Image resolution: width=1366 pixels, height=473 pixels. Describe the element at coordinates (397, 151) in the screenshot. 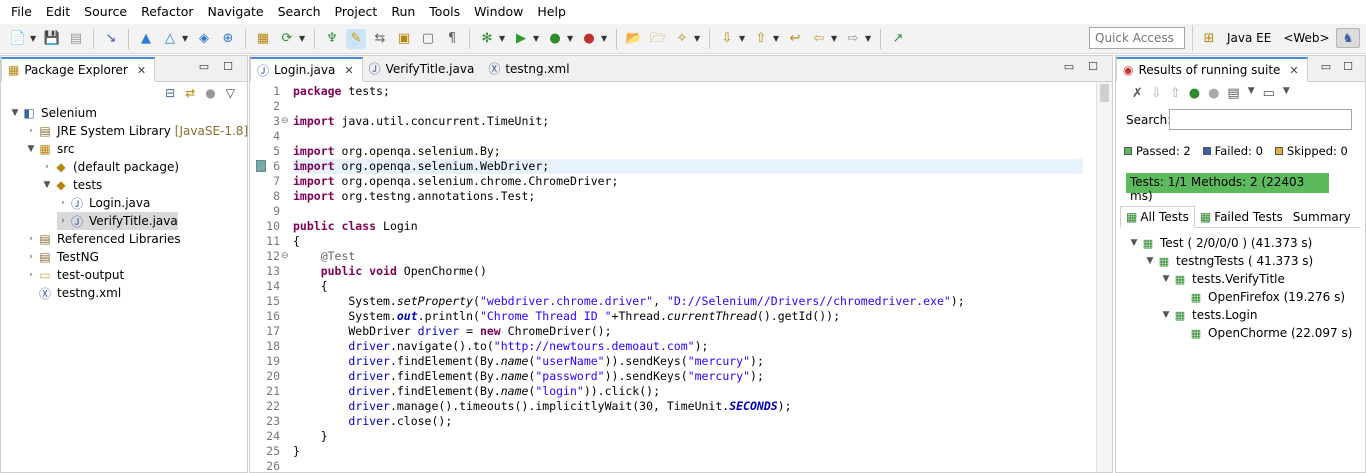

I see `code-line: import org.openqa.selenium.By;` at that location.